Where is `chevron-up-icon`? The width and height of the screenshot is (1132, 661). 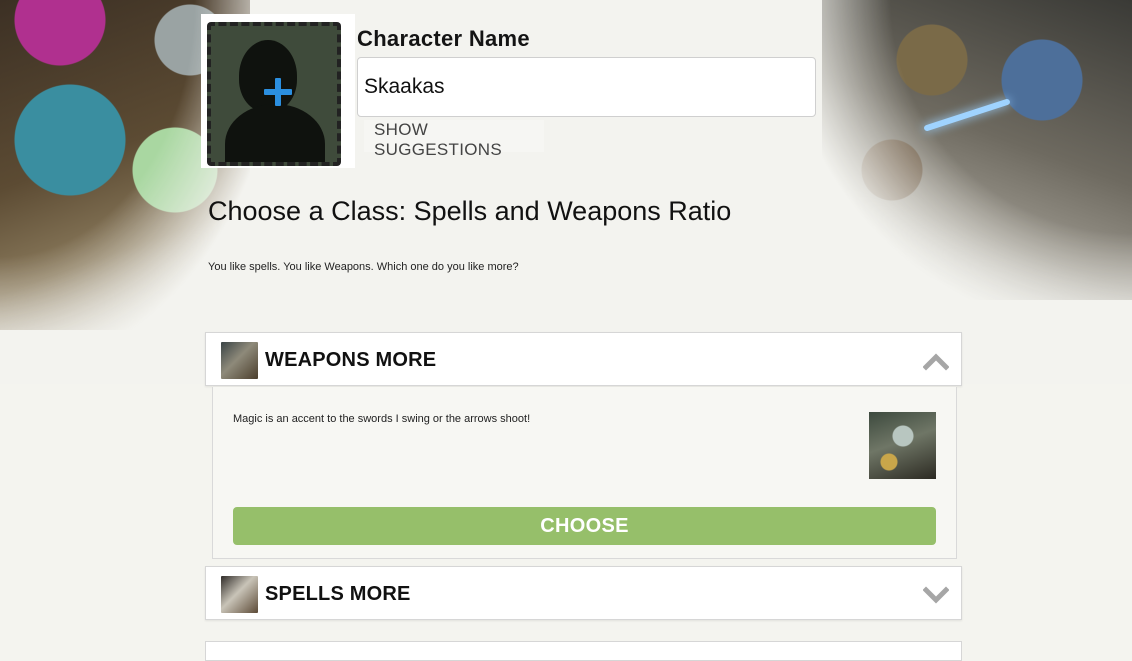
chevron-up-icon is located at coordinates (936, 361).